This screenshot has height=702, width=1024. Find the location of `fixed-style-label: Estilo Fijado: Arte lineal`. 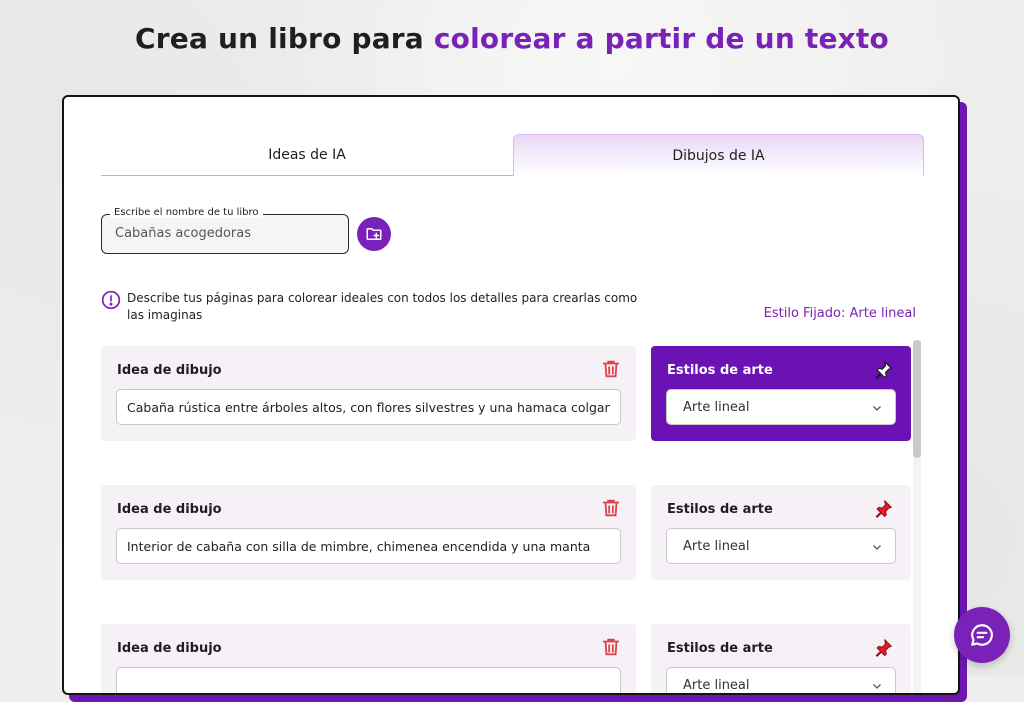

fixed-style-label: Estilo Fijado: Arte lineal is located at coordinates (839, 313).